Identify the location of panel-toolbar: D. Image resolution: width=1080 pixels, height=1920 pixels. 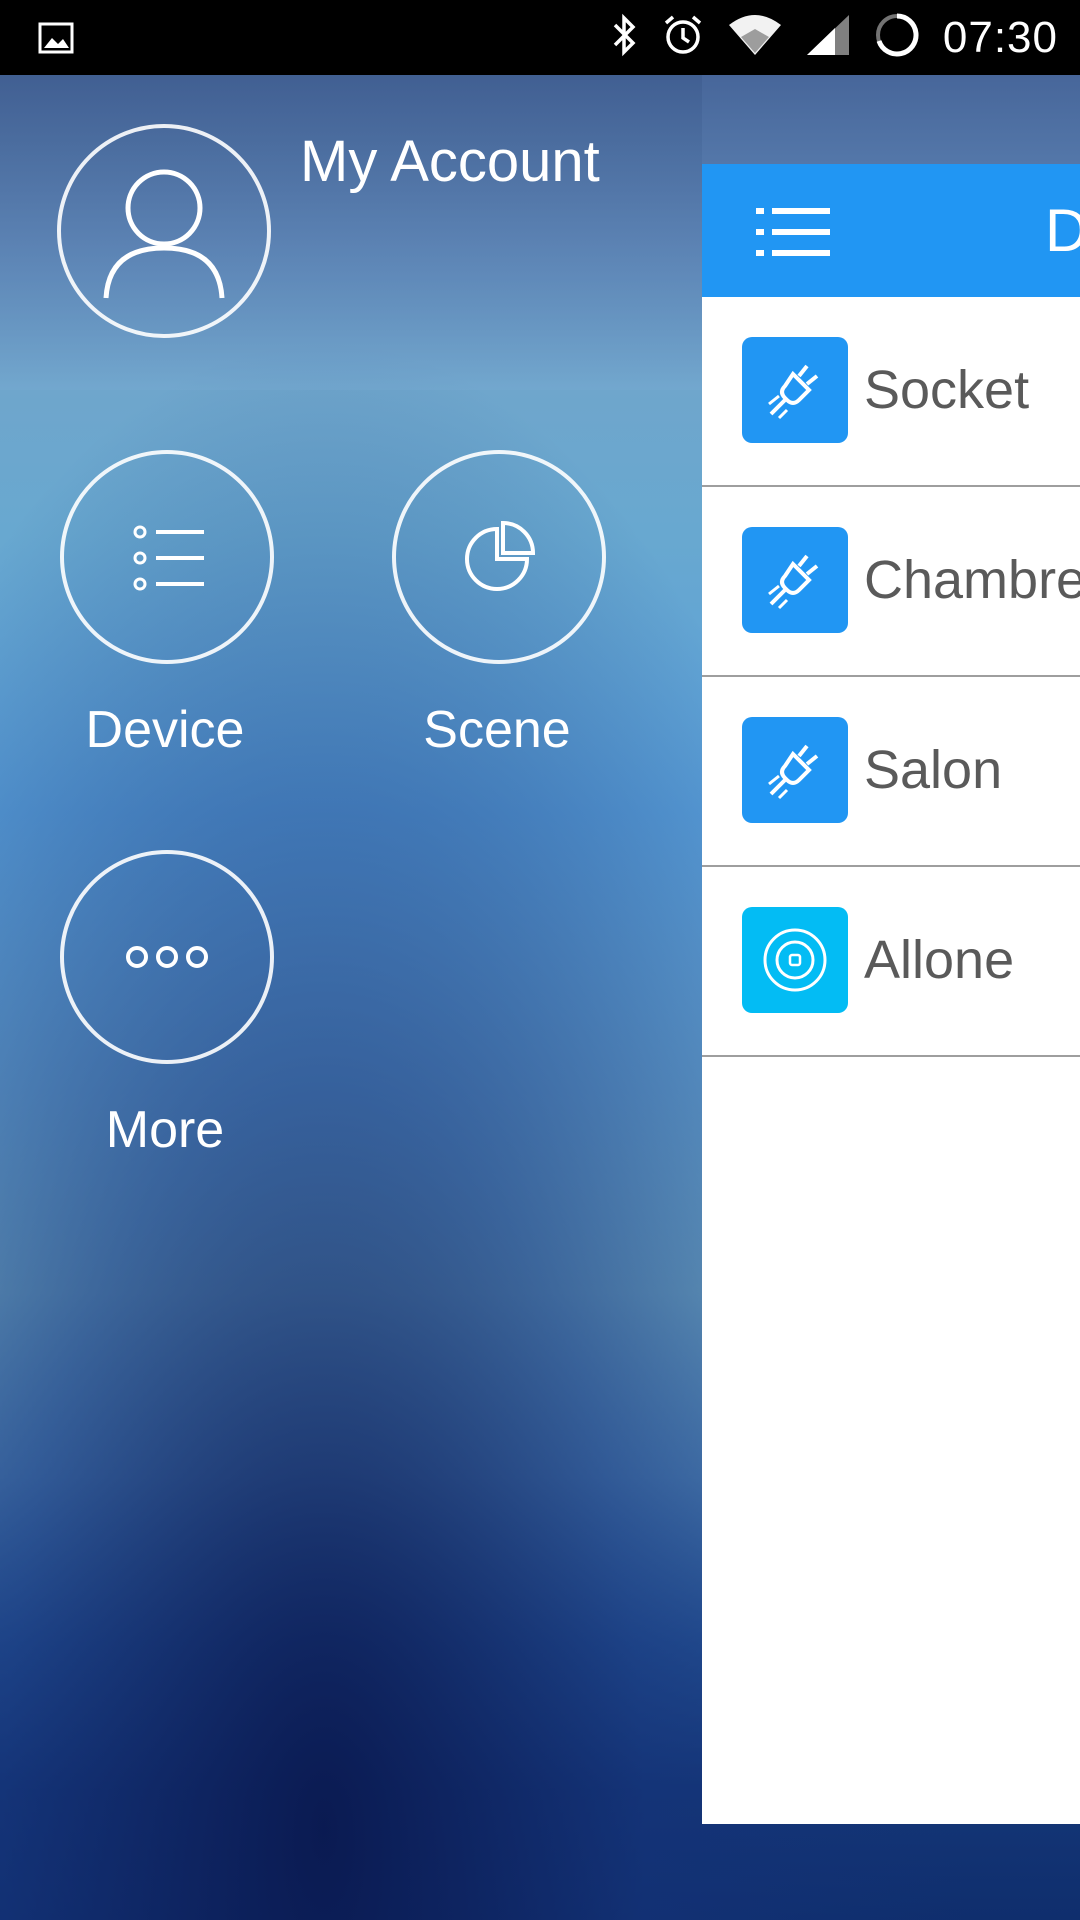
(891, 230).